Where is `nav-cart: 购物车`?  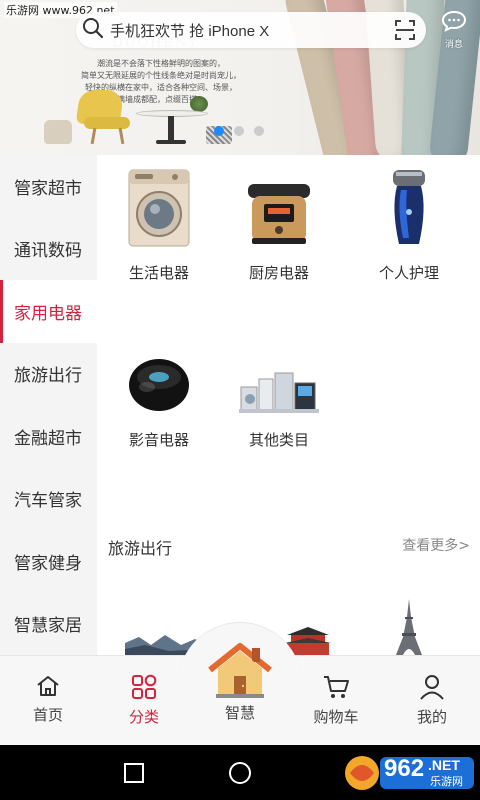
nav-cart: 购物车 is located at coordinates (336, 700).